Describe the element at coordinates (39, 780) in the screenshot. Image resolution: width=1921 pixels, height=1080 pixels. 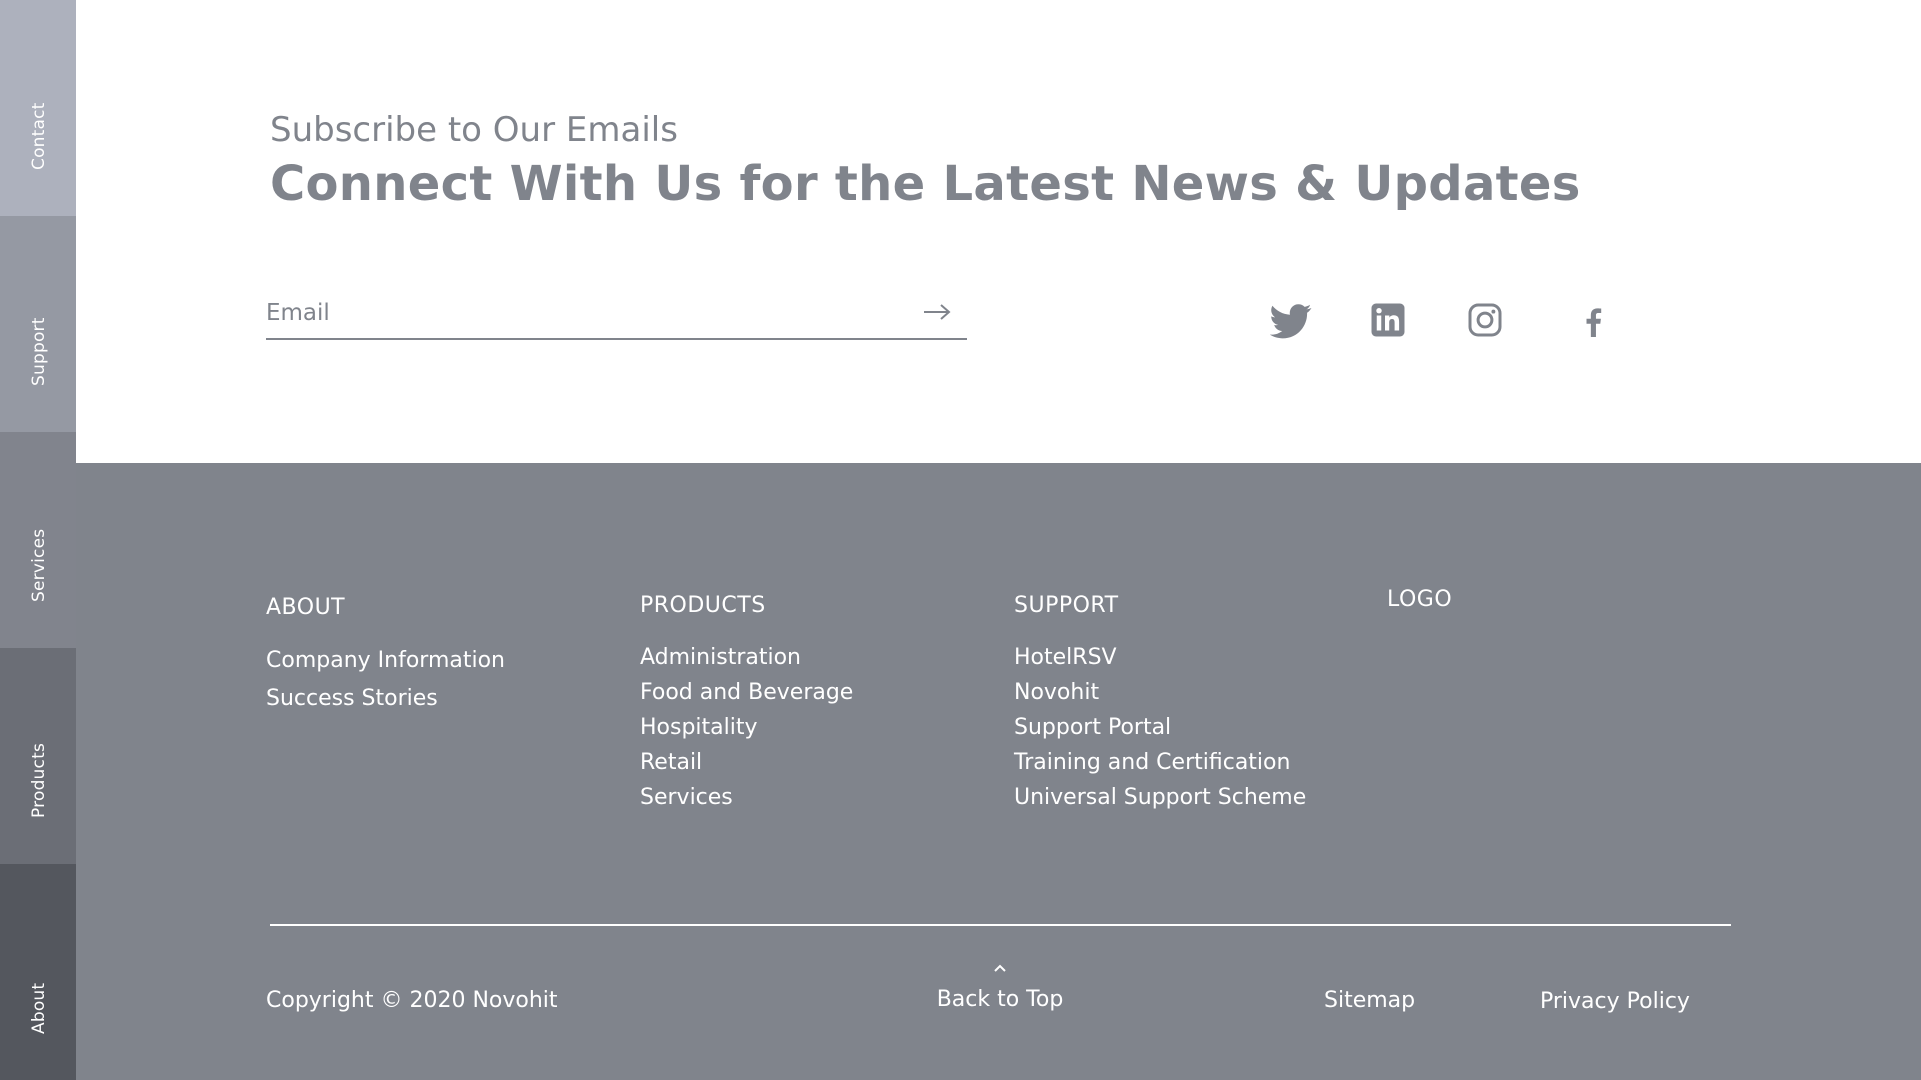
I see `side-tab-label: Products` at that location.